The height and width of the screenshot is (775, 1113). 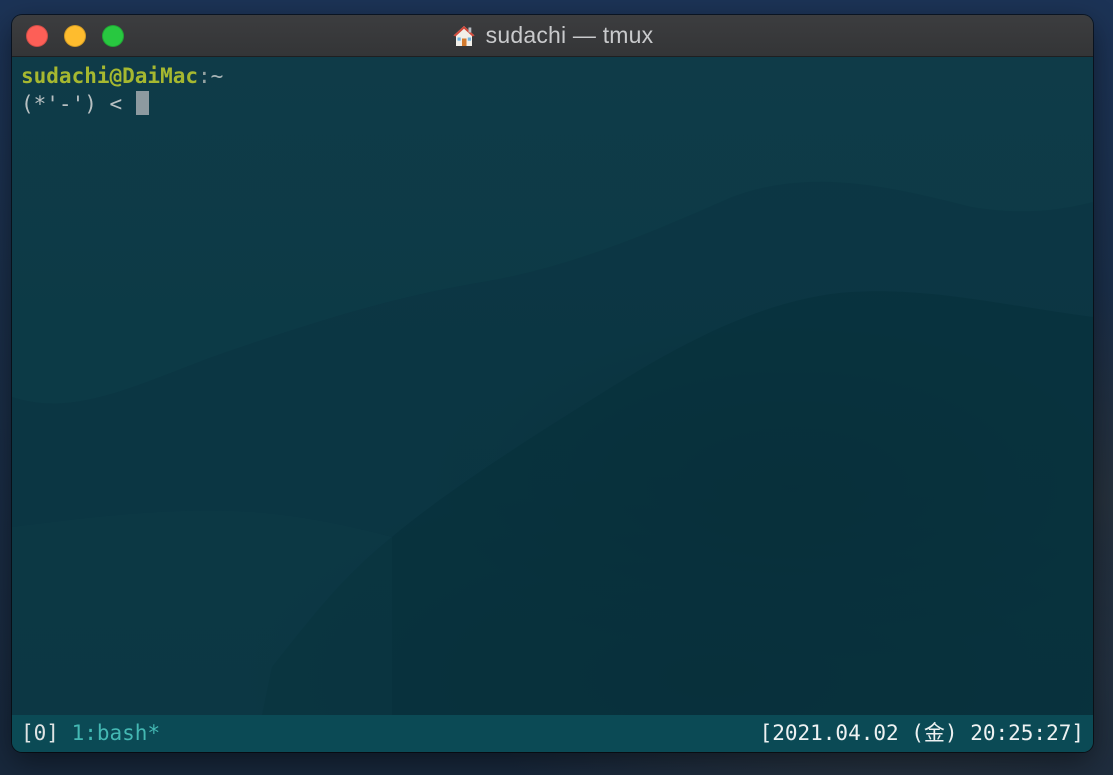 I want to click on status-datetime: [2021.04.02 (金) 20:25:27], so click(x=921, y=733).